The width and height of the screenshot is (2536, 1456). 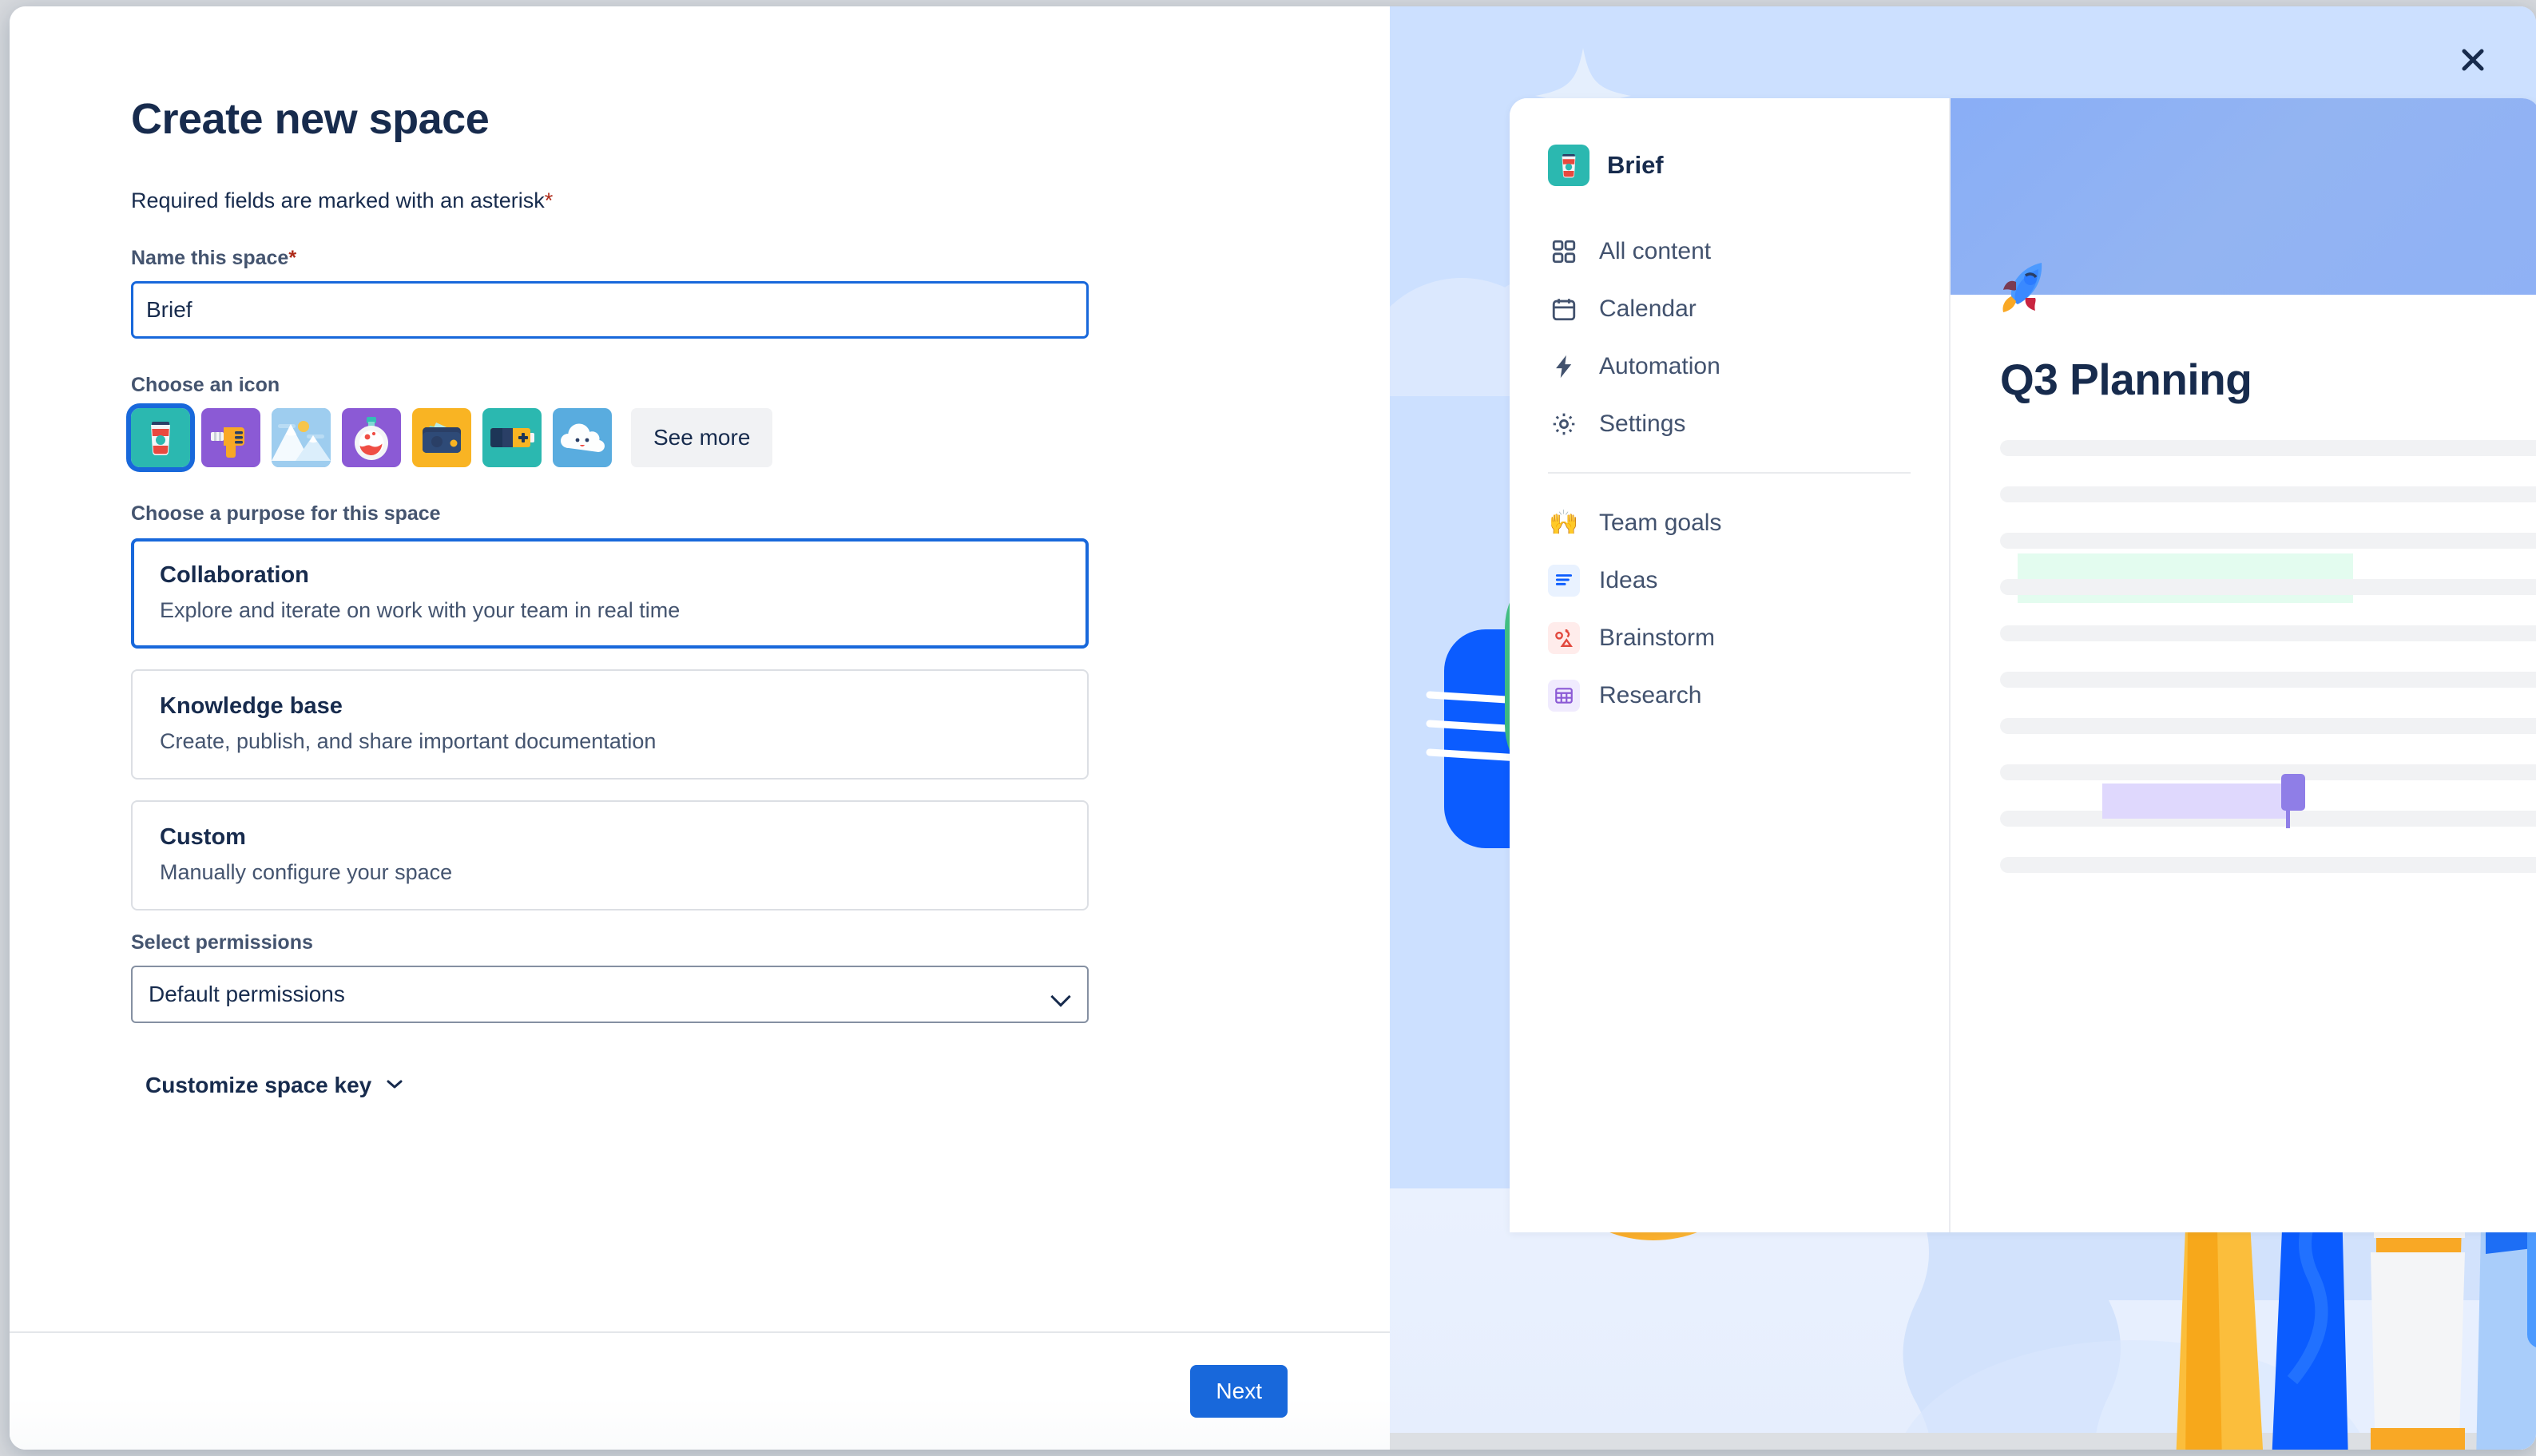 I want to click on preview-nav-label: Calendar, so click(x=1648, y=309).